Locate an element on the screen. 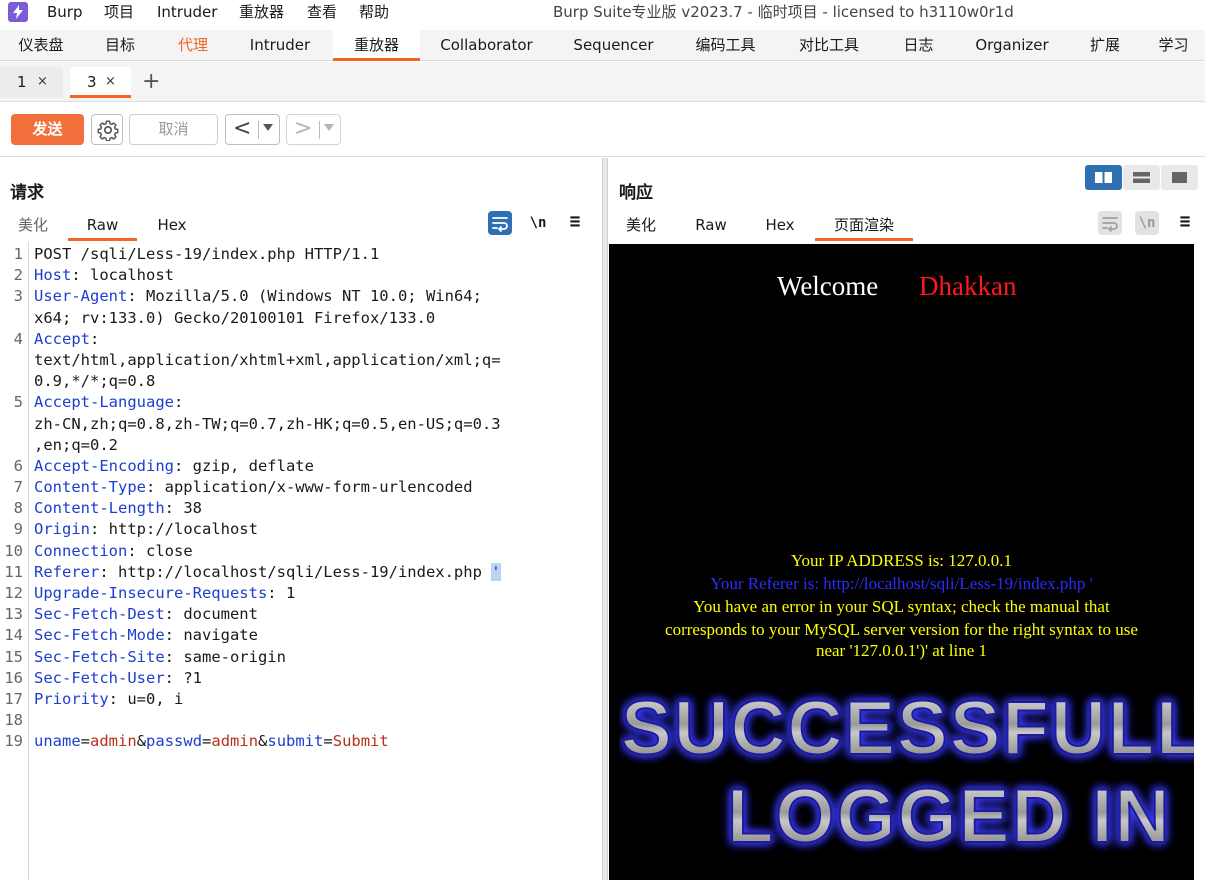 Image resolution: width=1205 pixels, height=880 pixels. layout-side-by-side-button is located at coordinates (1103, 177).